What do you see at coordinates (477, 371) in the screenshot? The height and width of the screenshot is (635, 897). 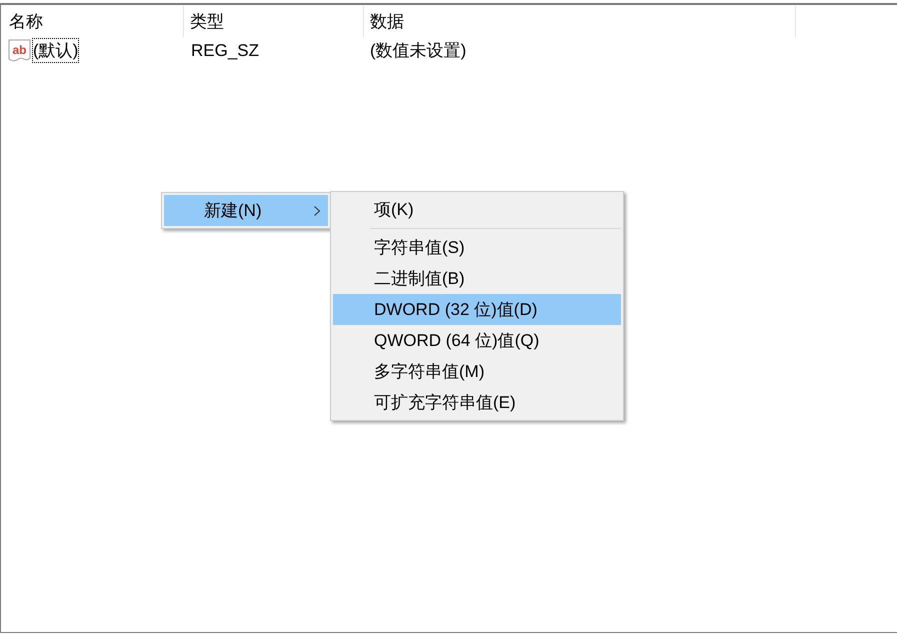 I see `menu-item: 多字符串值(M)` at bounding box center [477, 371].